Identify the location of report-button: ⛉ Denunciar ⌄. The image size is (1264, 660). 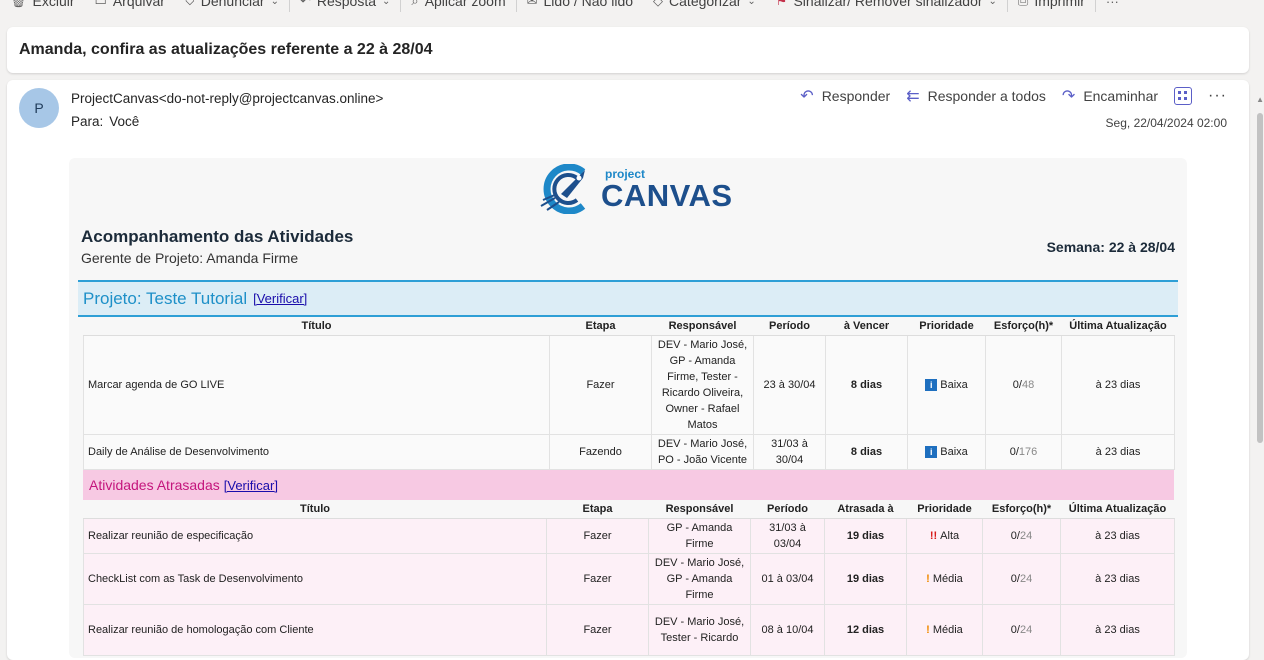
(232, 6).